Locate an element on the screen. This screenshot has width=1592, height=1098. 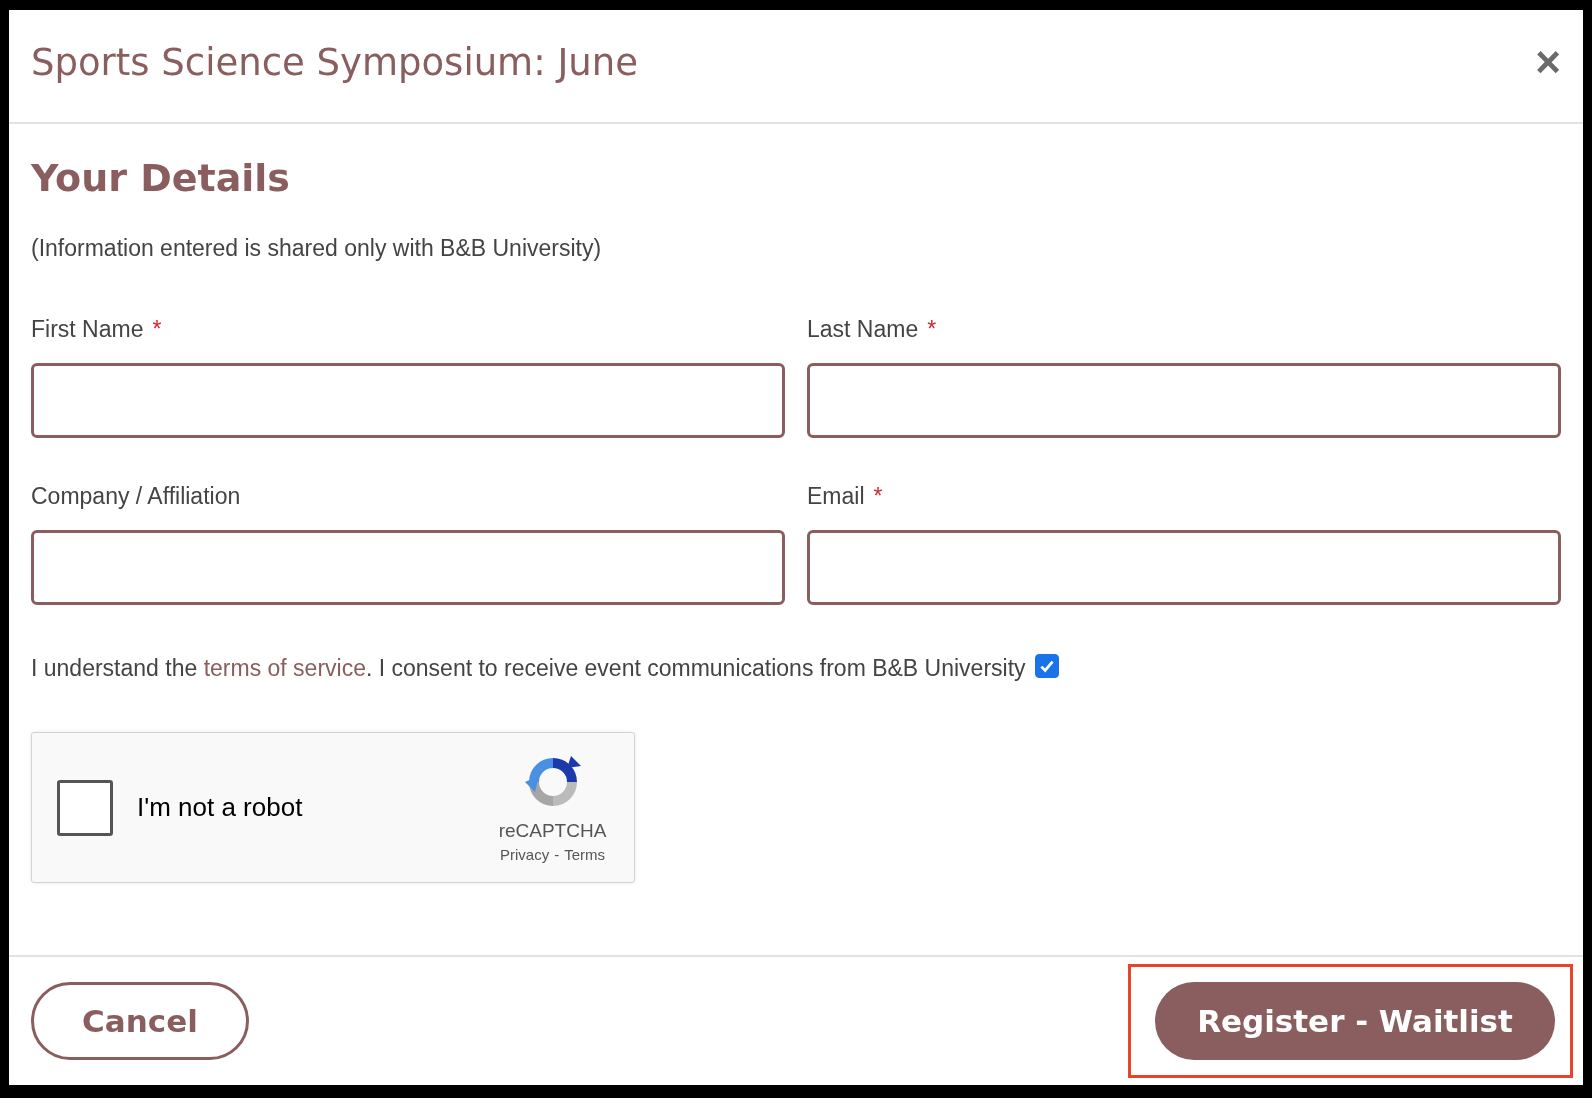
close-button: × is located at coordinates (1548, 62).